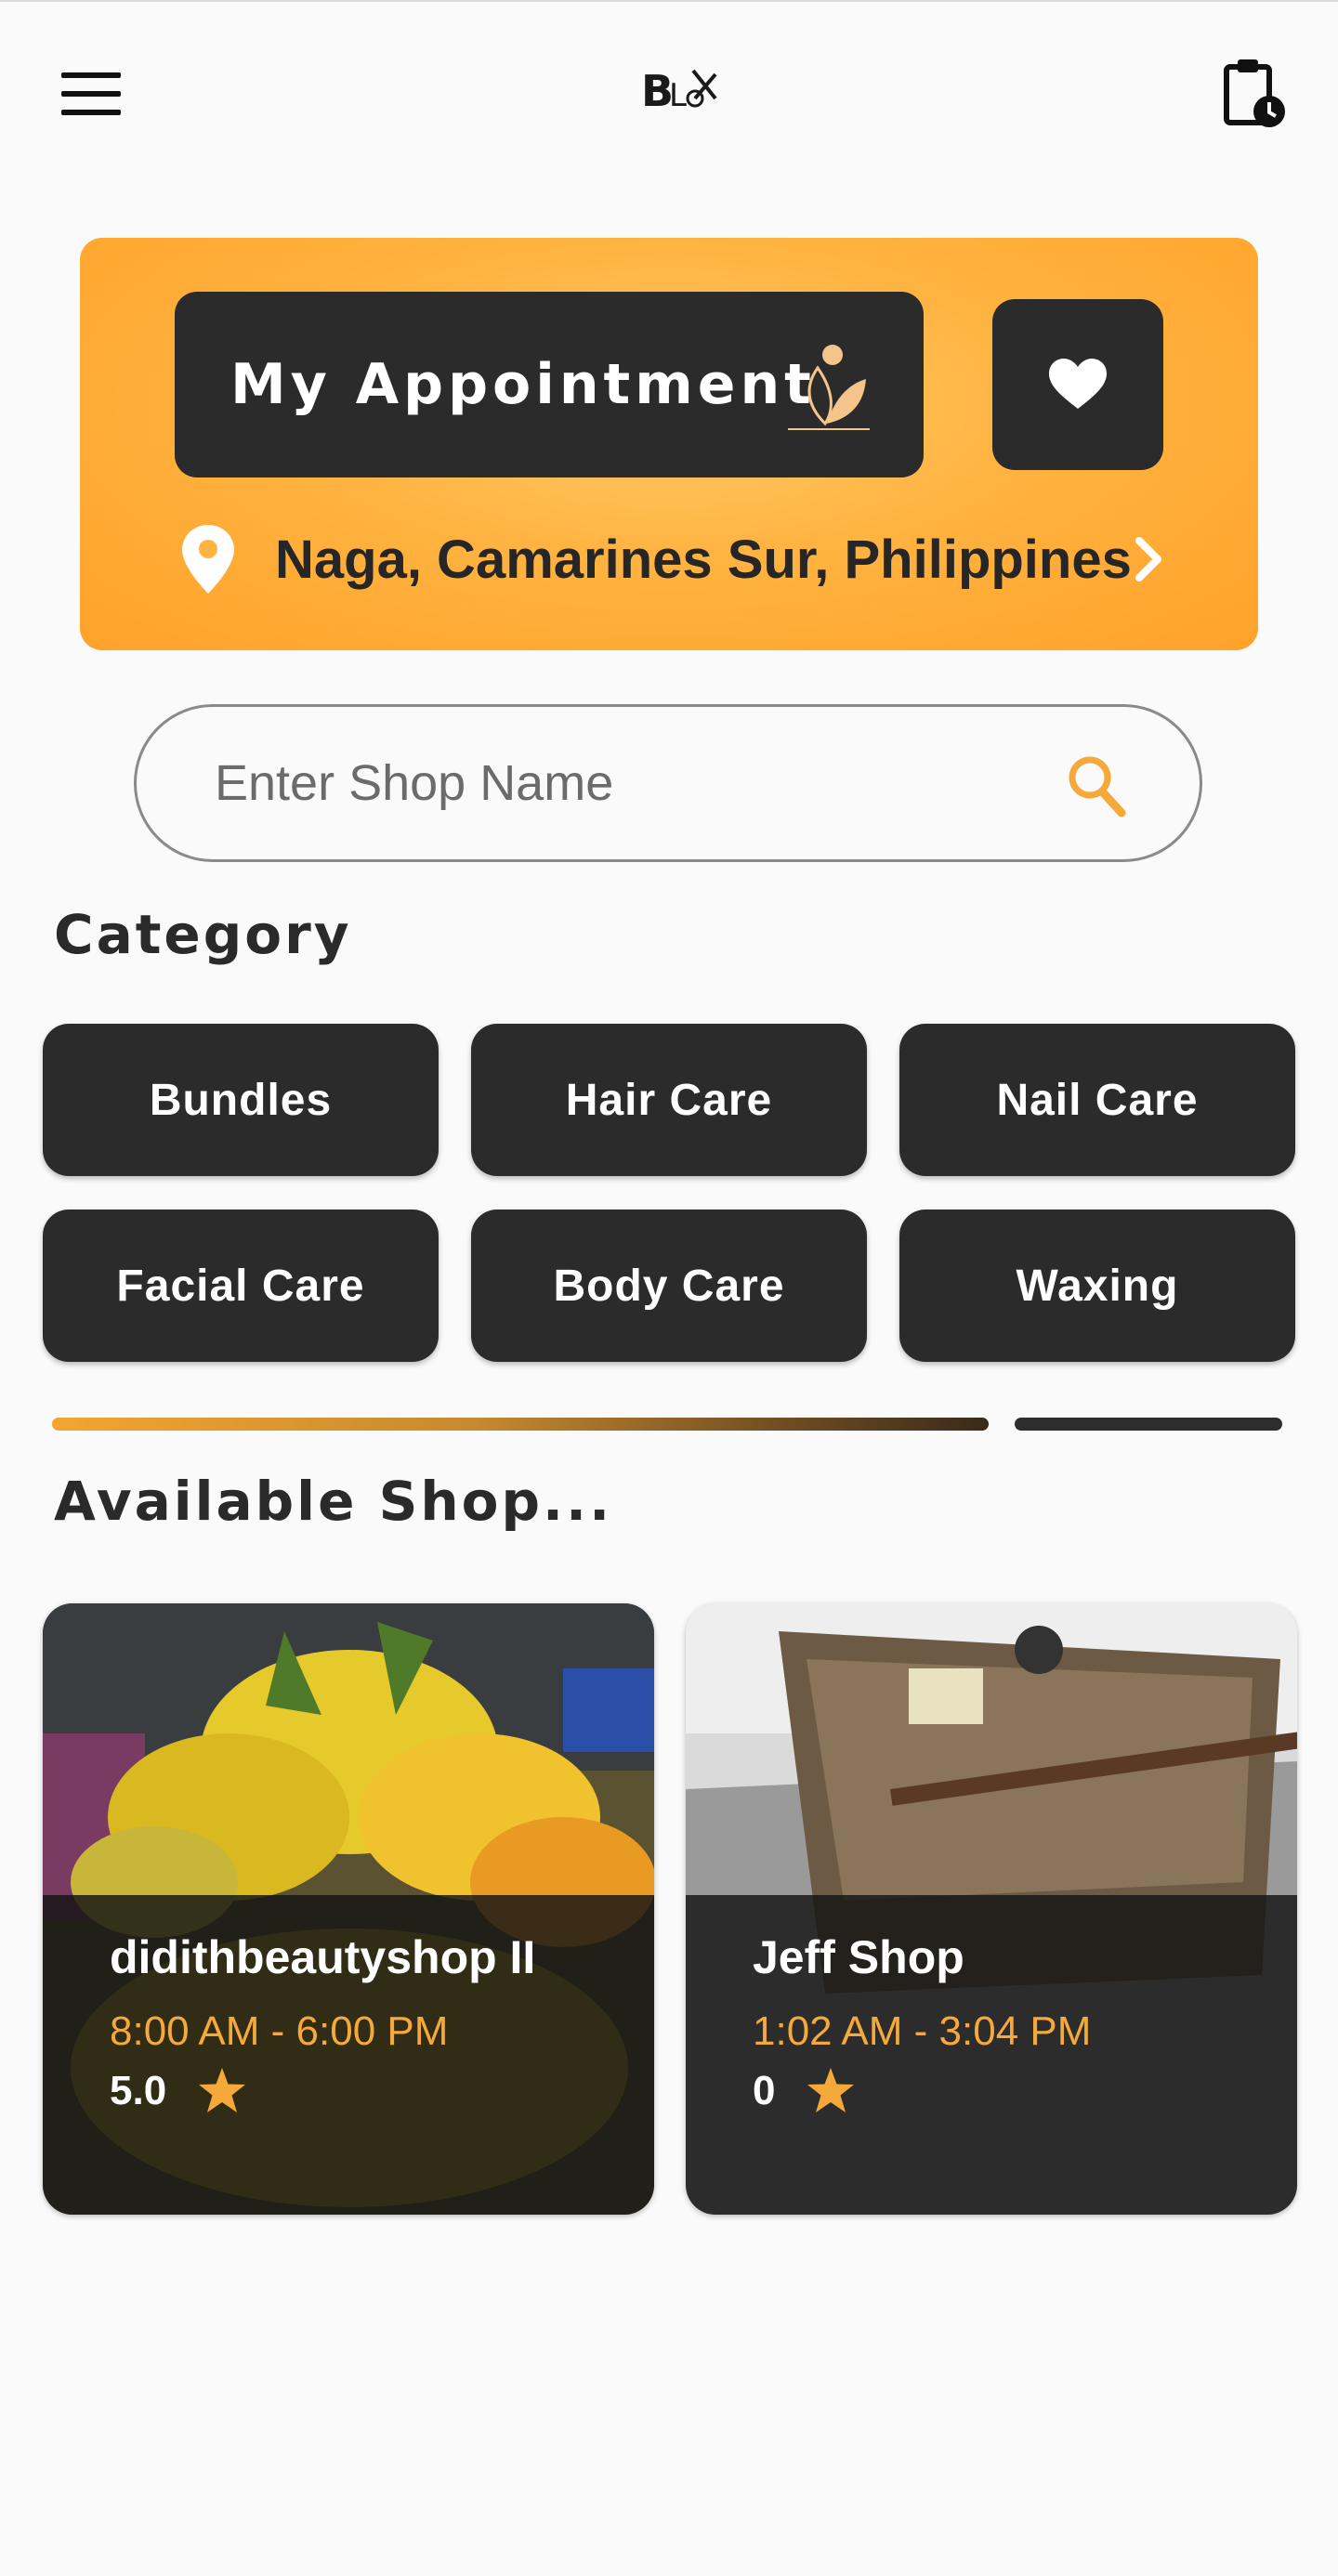 This screenshot has width=1338, height=2576. What do you see at coordinates (203, 934) in the screenshot?
I see `category-title: Category` at bounding box center [203, 934].